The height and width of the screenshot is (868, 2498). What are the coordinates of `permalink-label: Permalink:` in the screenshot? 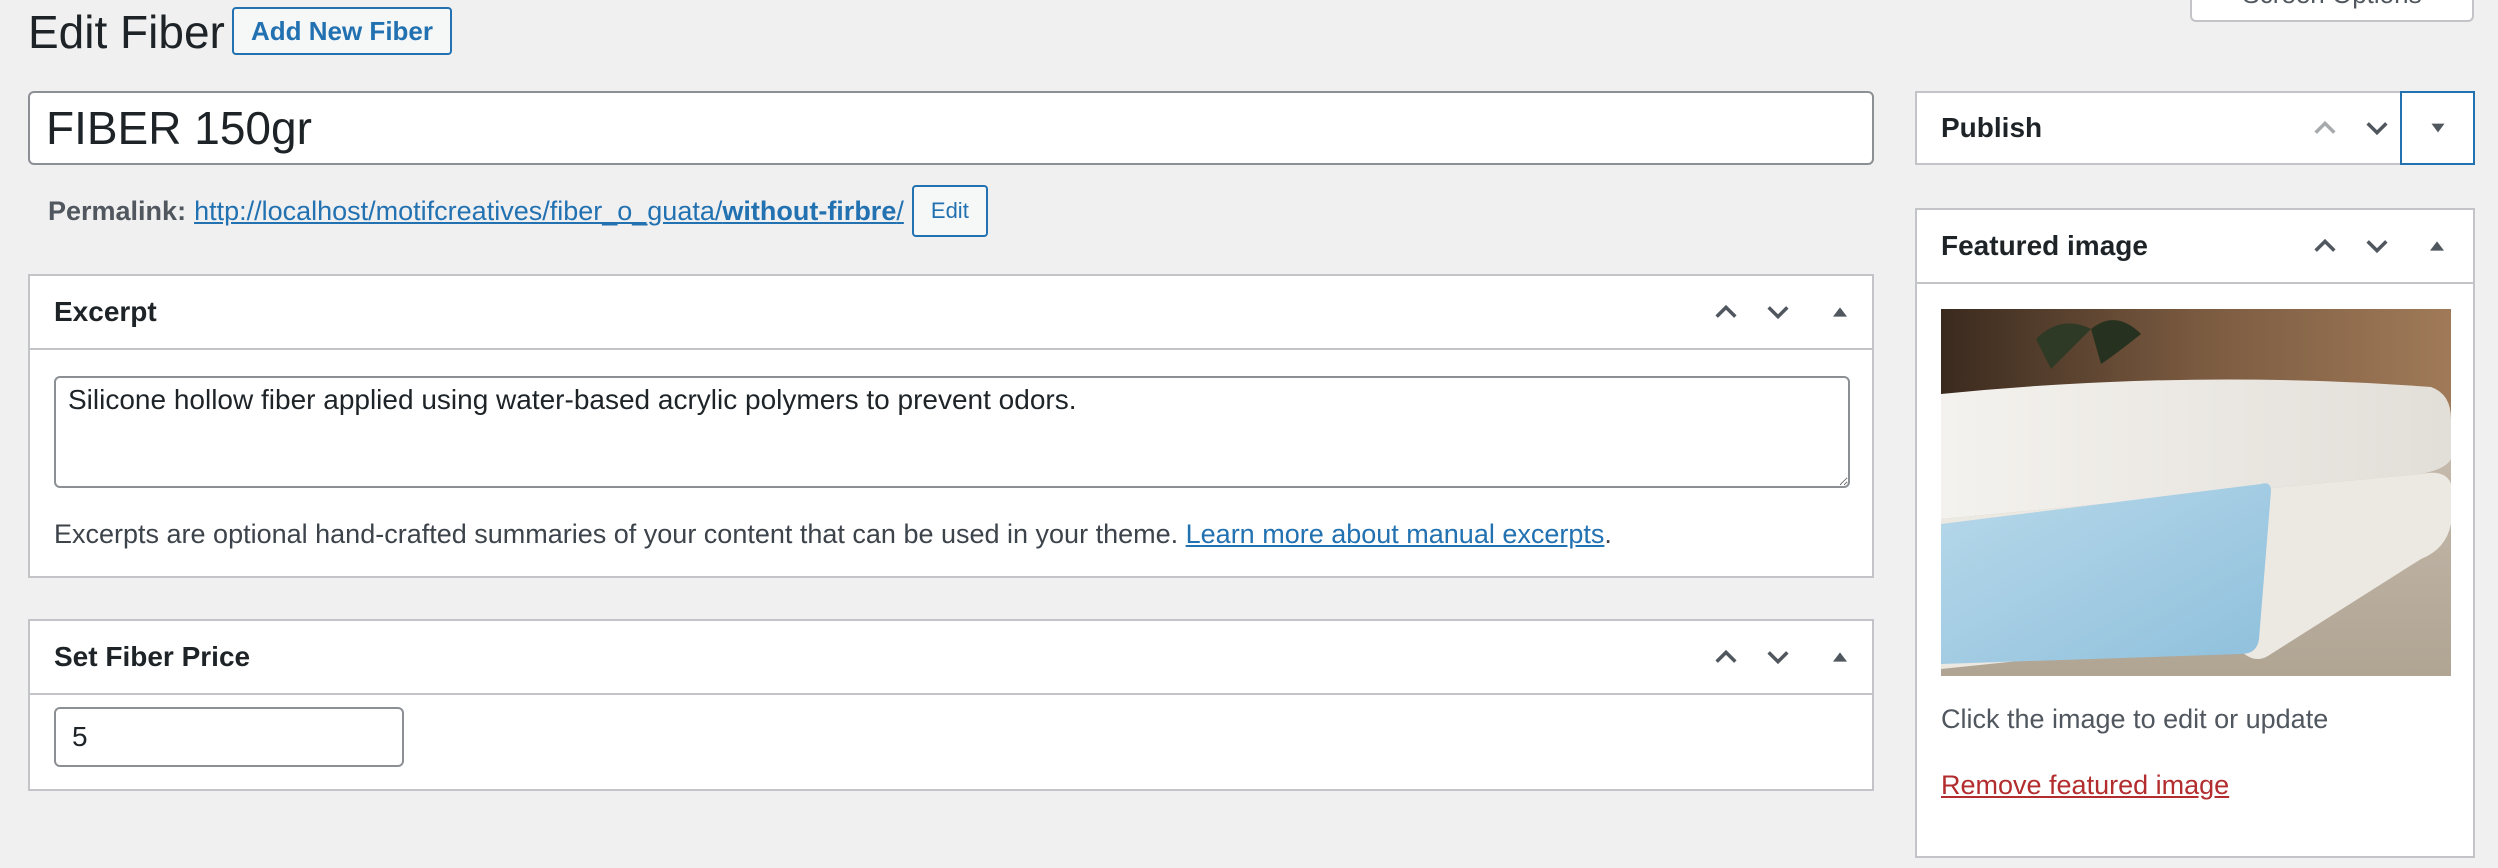 It's located at (117, 210).